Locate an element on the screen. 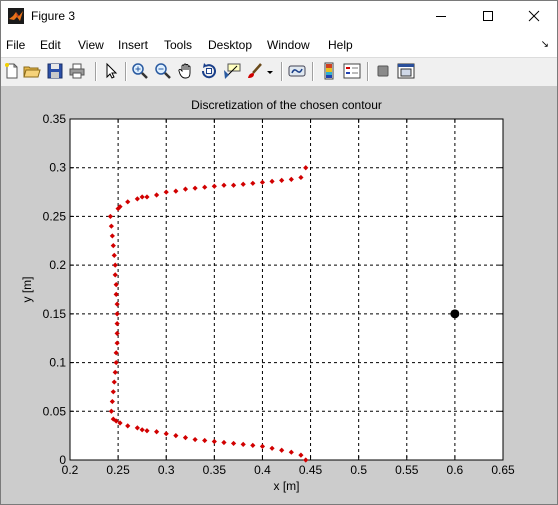 Image resolution: width=558 pixels, height=505 pixels. open-file-icon is located at coordinates (32, 72).